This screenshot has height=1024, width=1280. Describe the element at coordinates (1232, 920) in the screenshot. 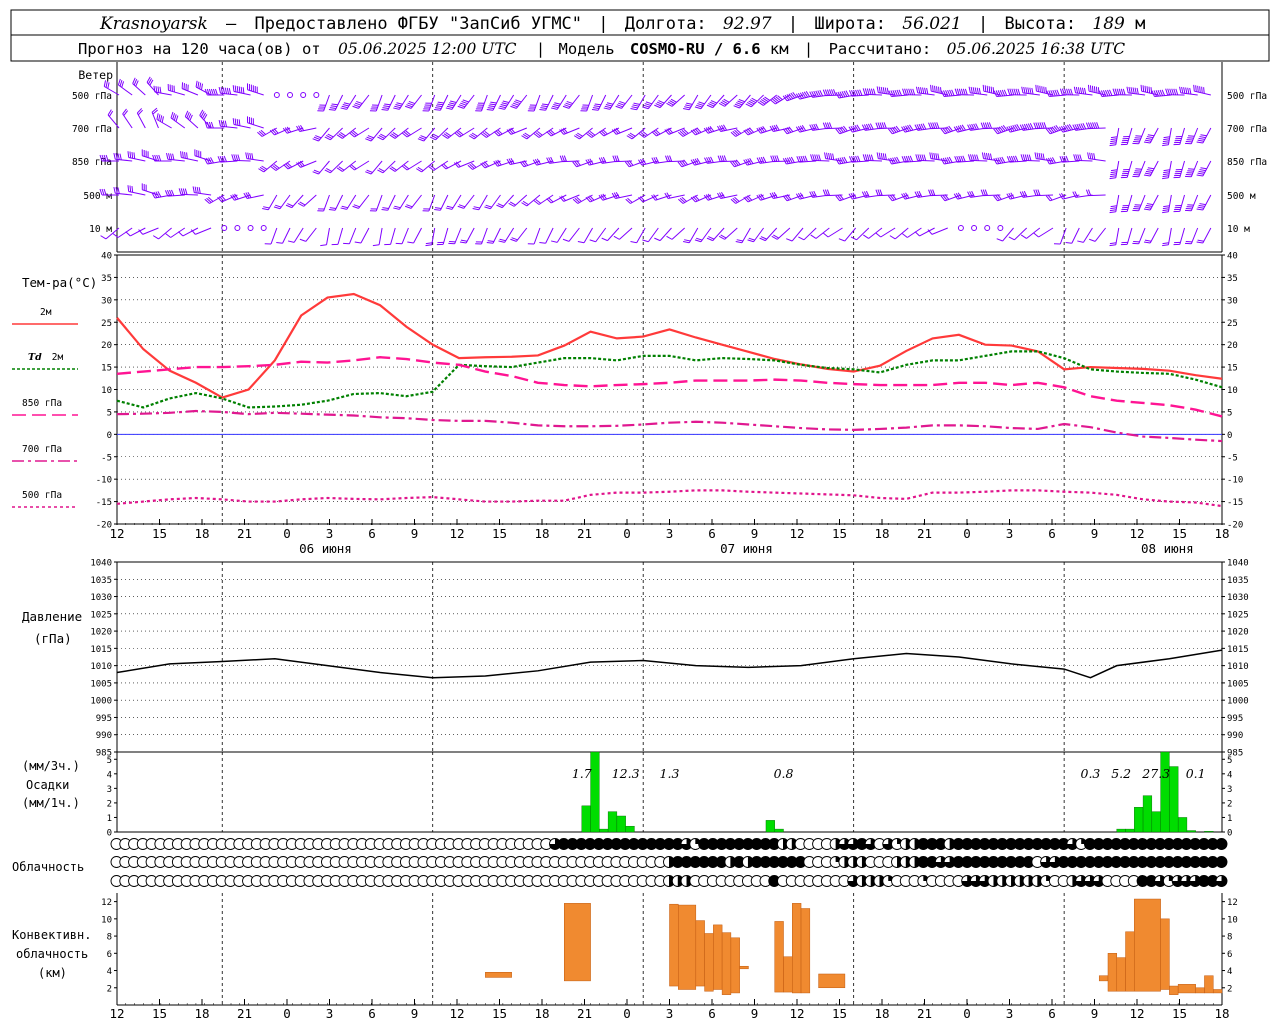

I see `conv-tick-label-right: 10` at that location.